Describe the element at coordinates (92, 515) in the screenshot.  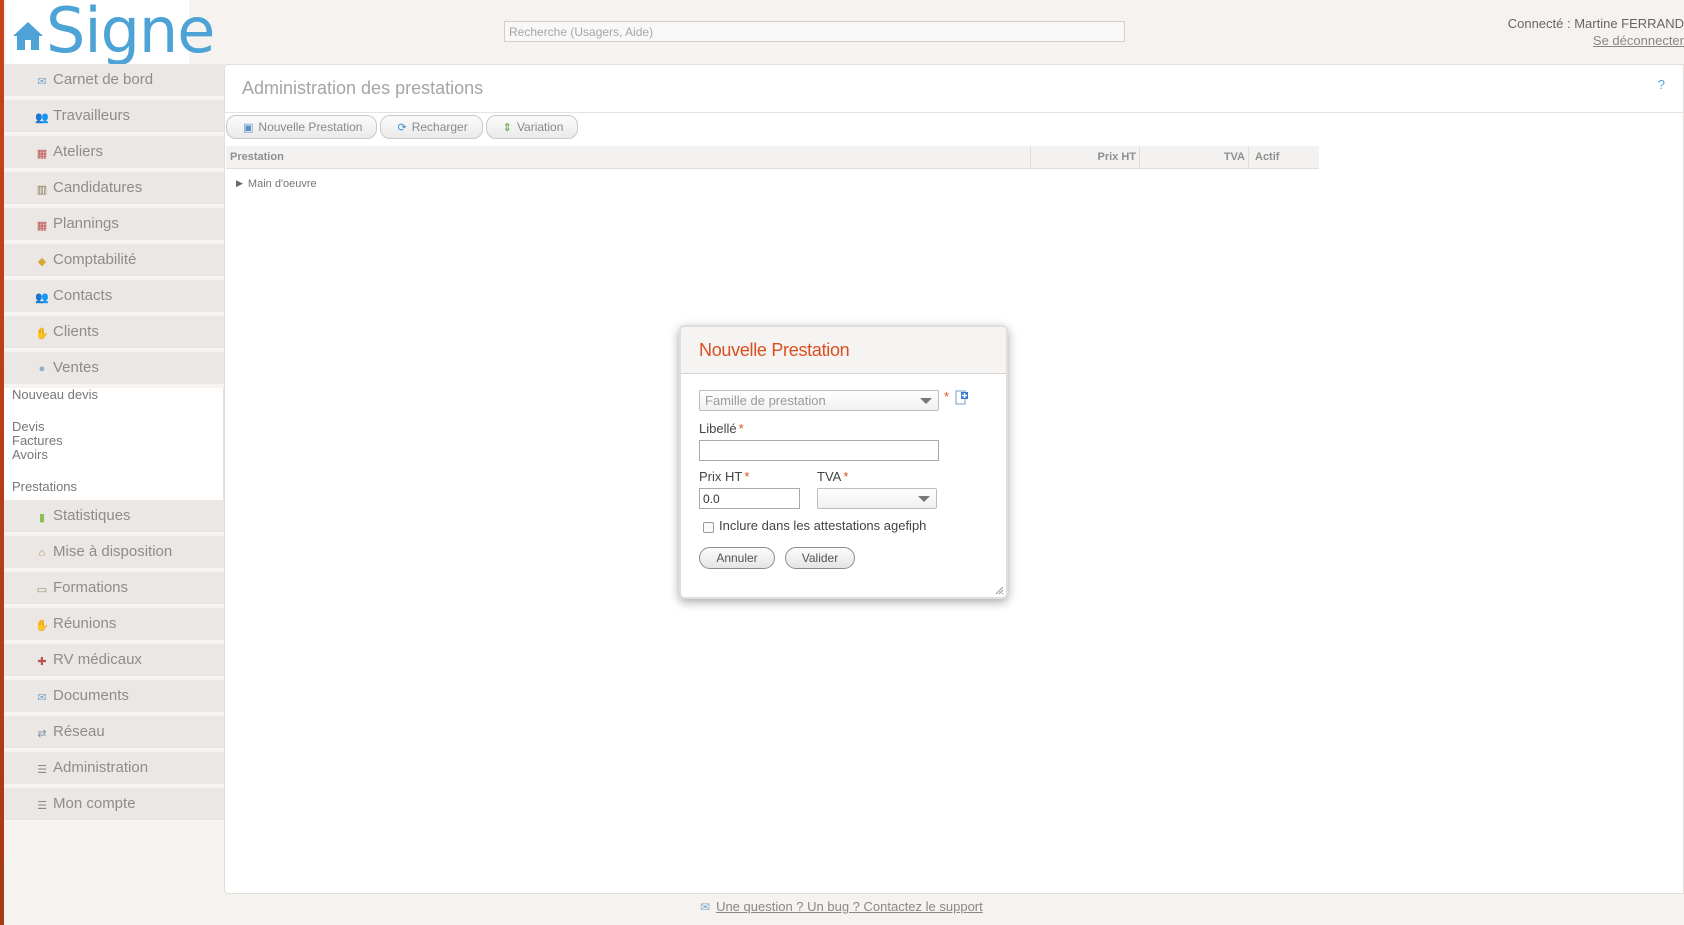
I see `sidebar-item-label: Statistiques` at that location.